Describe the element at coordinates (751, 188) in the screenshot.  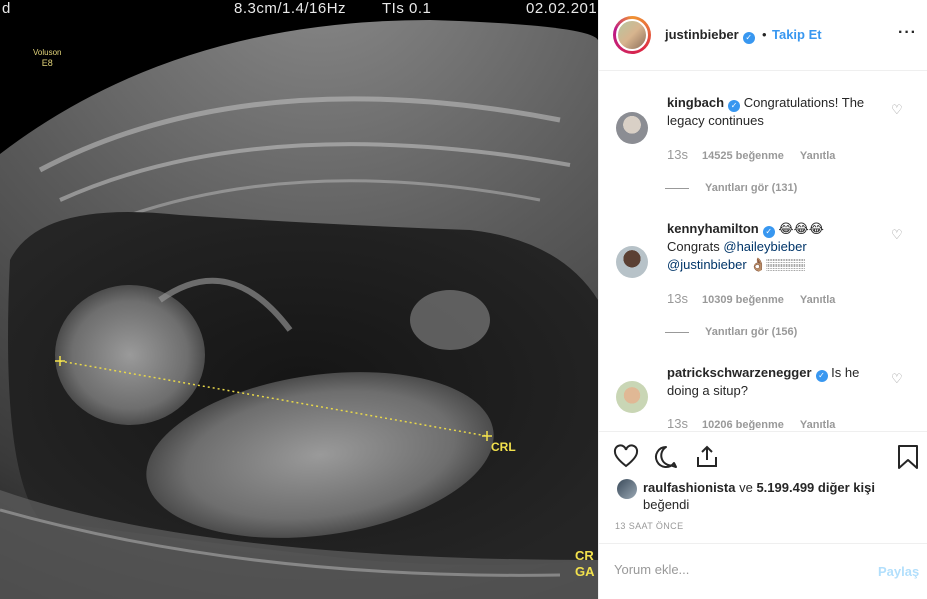
I see `view-replies-label: Yanıtları gör (131)` at that location.